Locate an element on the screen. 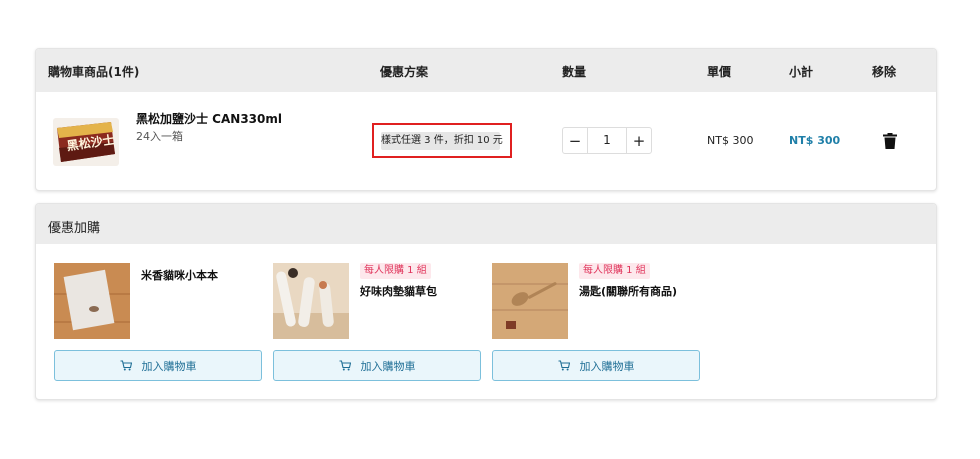 The height and width of the screenshot is (459, 980). header-remove: 移除 is located at coordinates (884, 72).